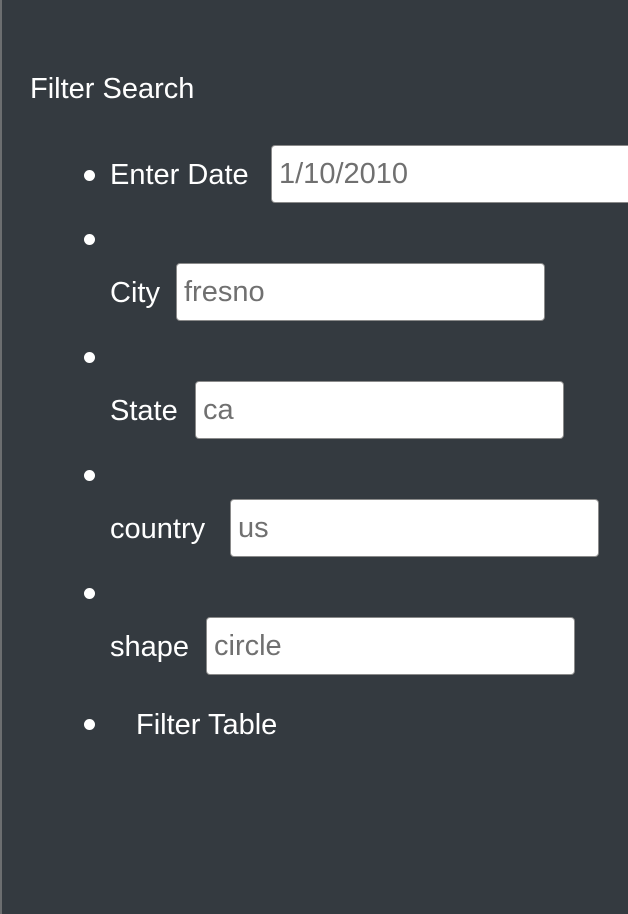  What do you see at coordinates (206, 725) in the screenshot?
I see `filter-table-button: Filter Table` at bounding box center [206, 725].